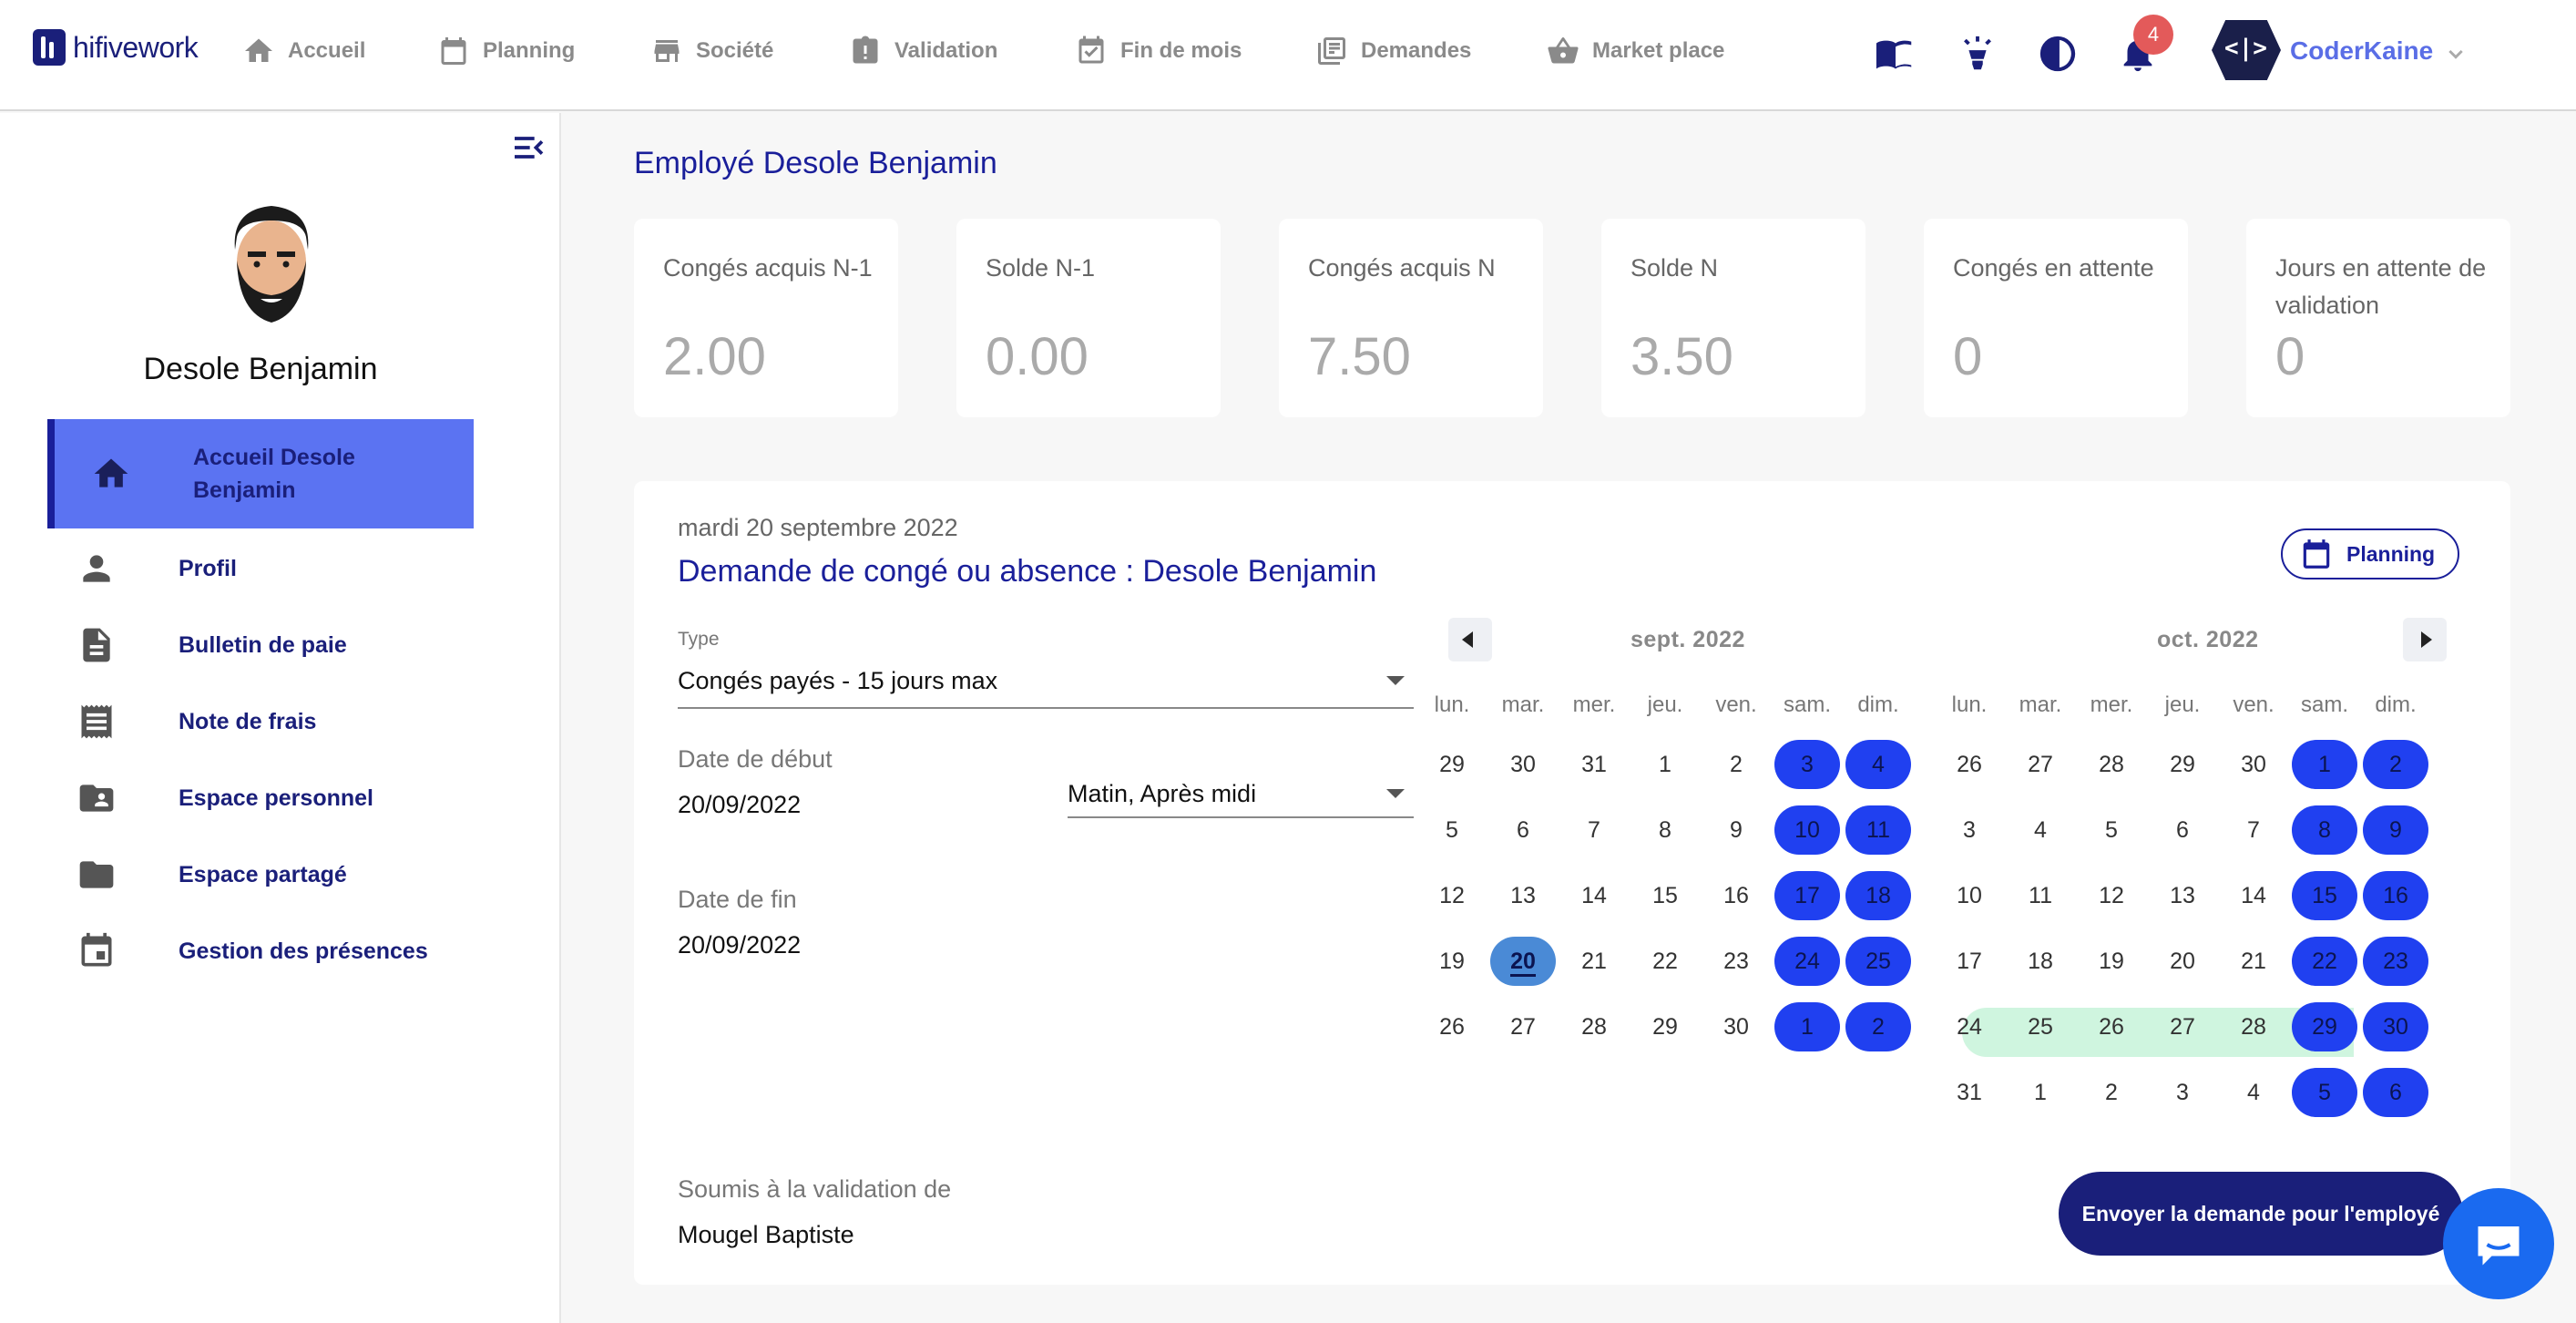 This screenshot has height=1323, width=2576. I want to click on sidebar-item-espace-partage: Espace partagé, so click(261, 875).